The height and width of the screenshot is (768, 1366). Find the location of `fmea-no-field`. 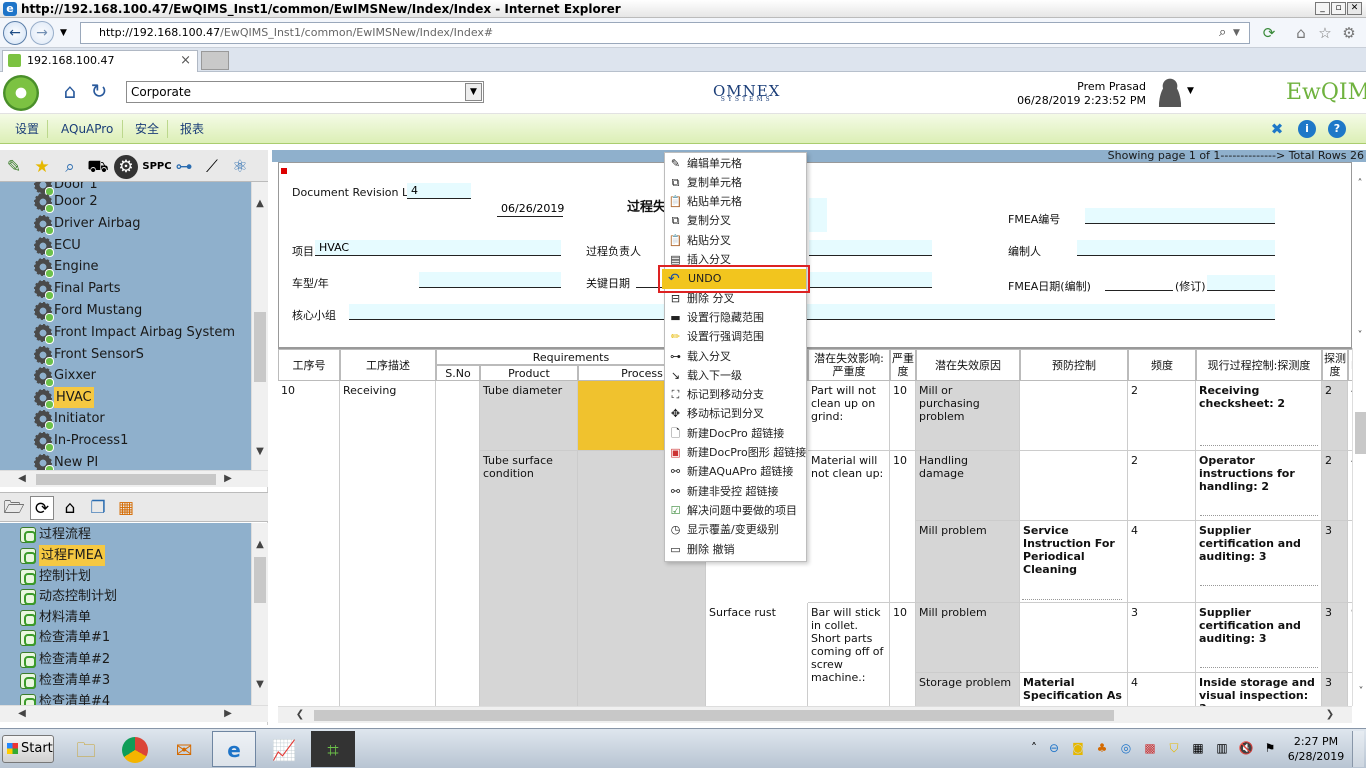

fmea-no-field is located at coordinates (1180, 216).